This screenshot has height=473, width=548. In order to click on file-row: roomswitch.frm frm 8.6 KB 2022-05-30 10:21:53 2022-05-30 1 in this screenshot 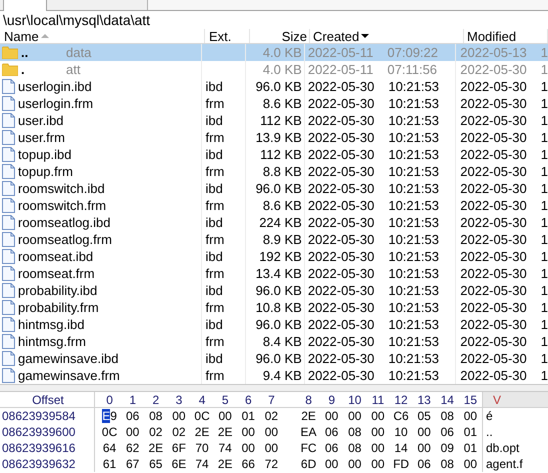, I will do `click(274, 205)`.